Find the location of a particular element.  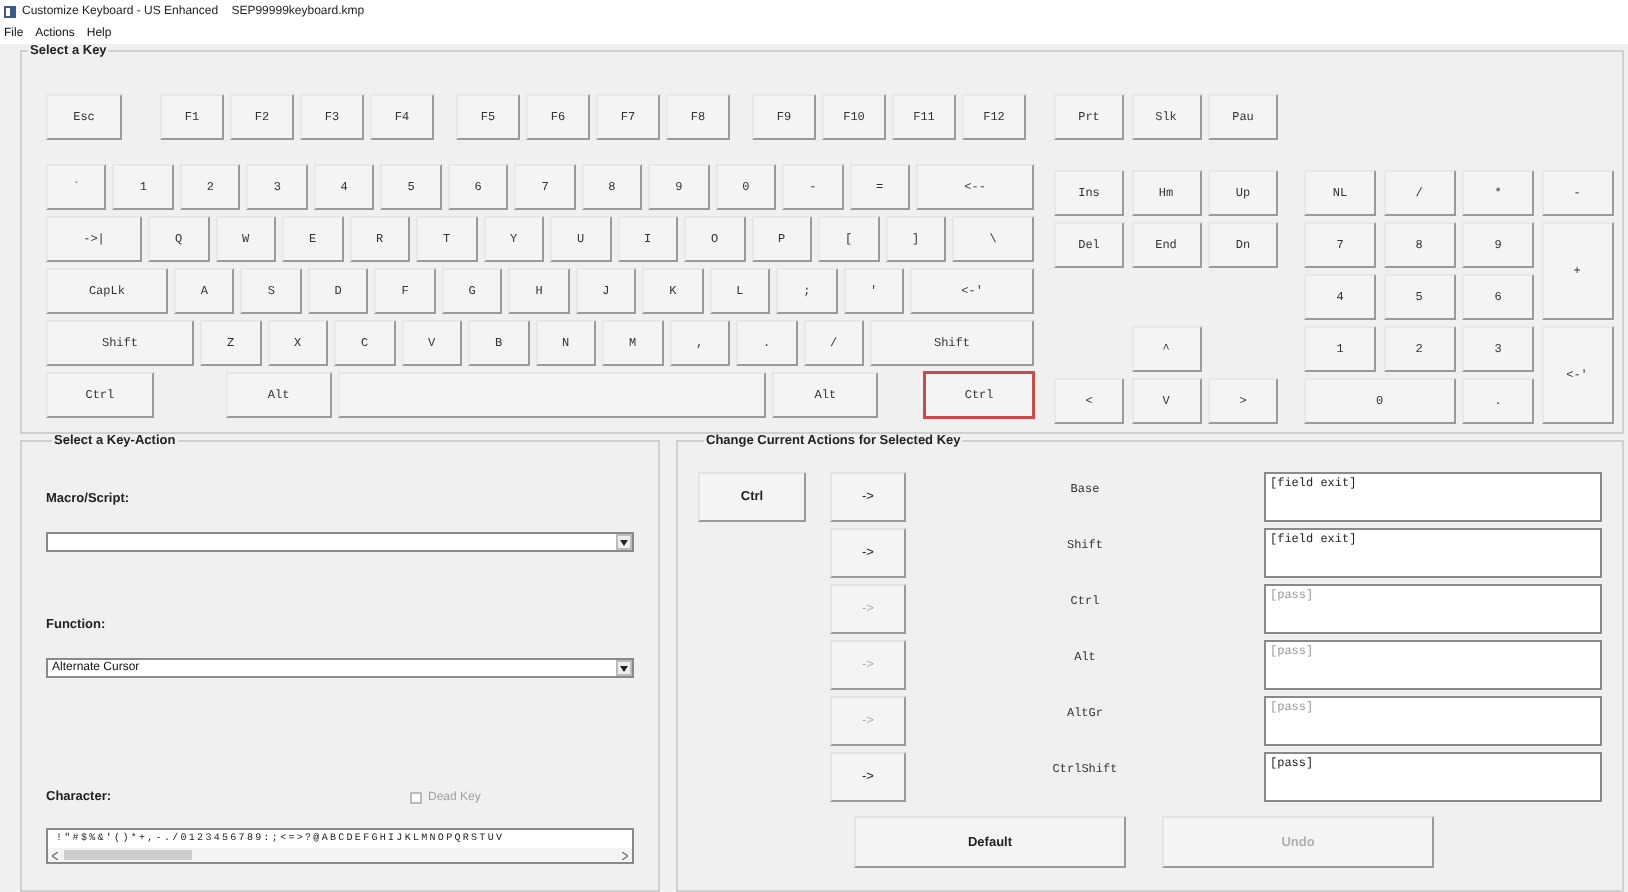

scroll-left-icon is located at coordinates (55, 855).